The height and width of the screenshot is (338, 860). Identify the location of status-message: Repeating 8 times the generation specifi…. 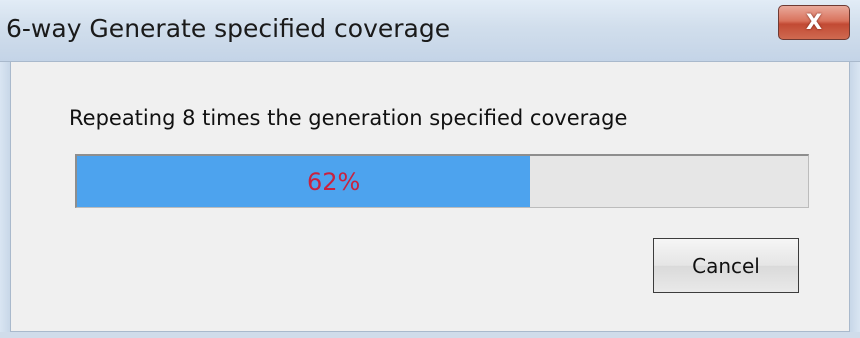
(348, 118).